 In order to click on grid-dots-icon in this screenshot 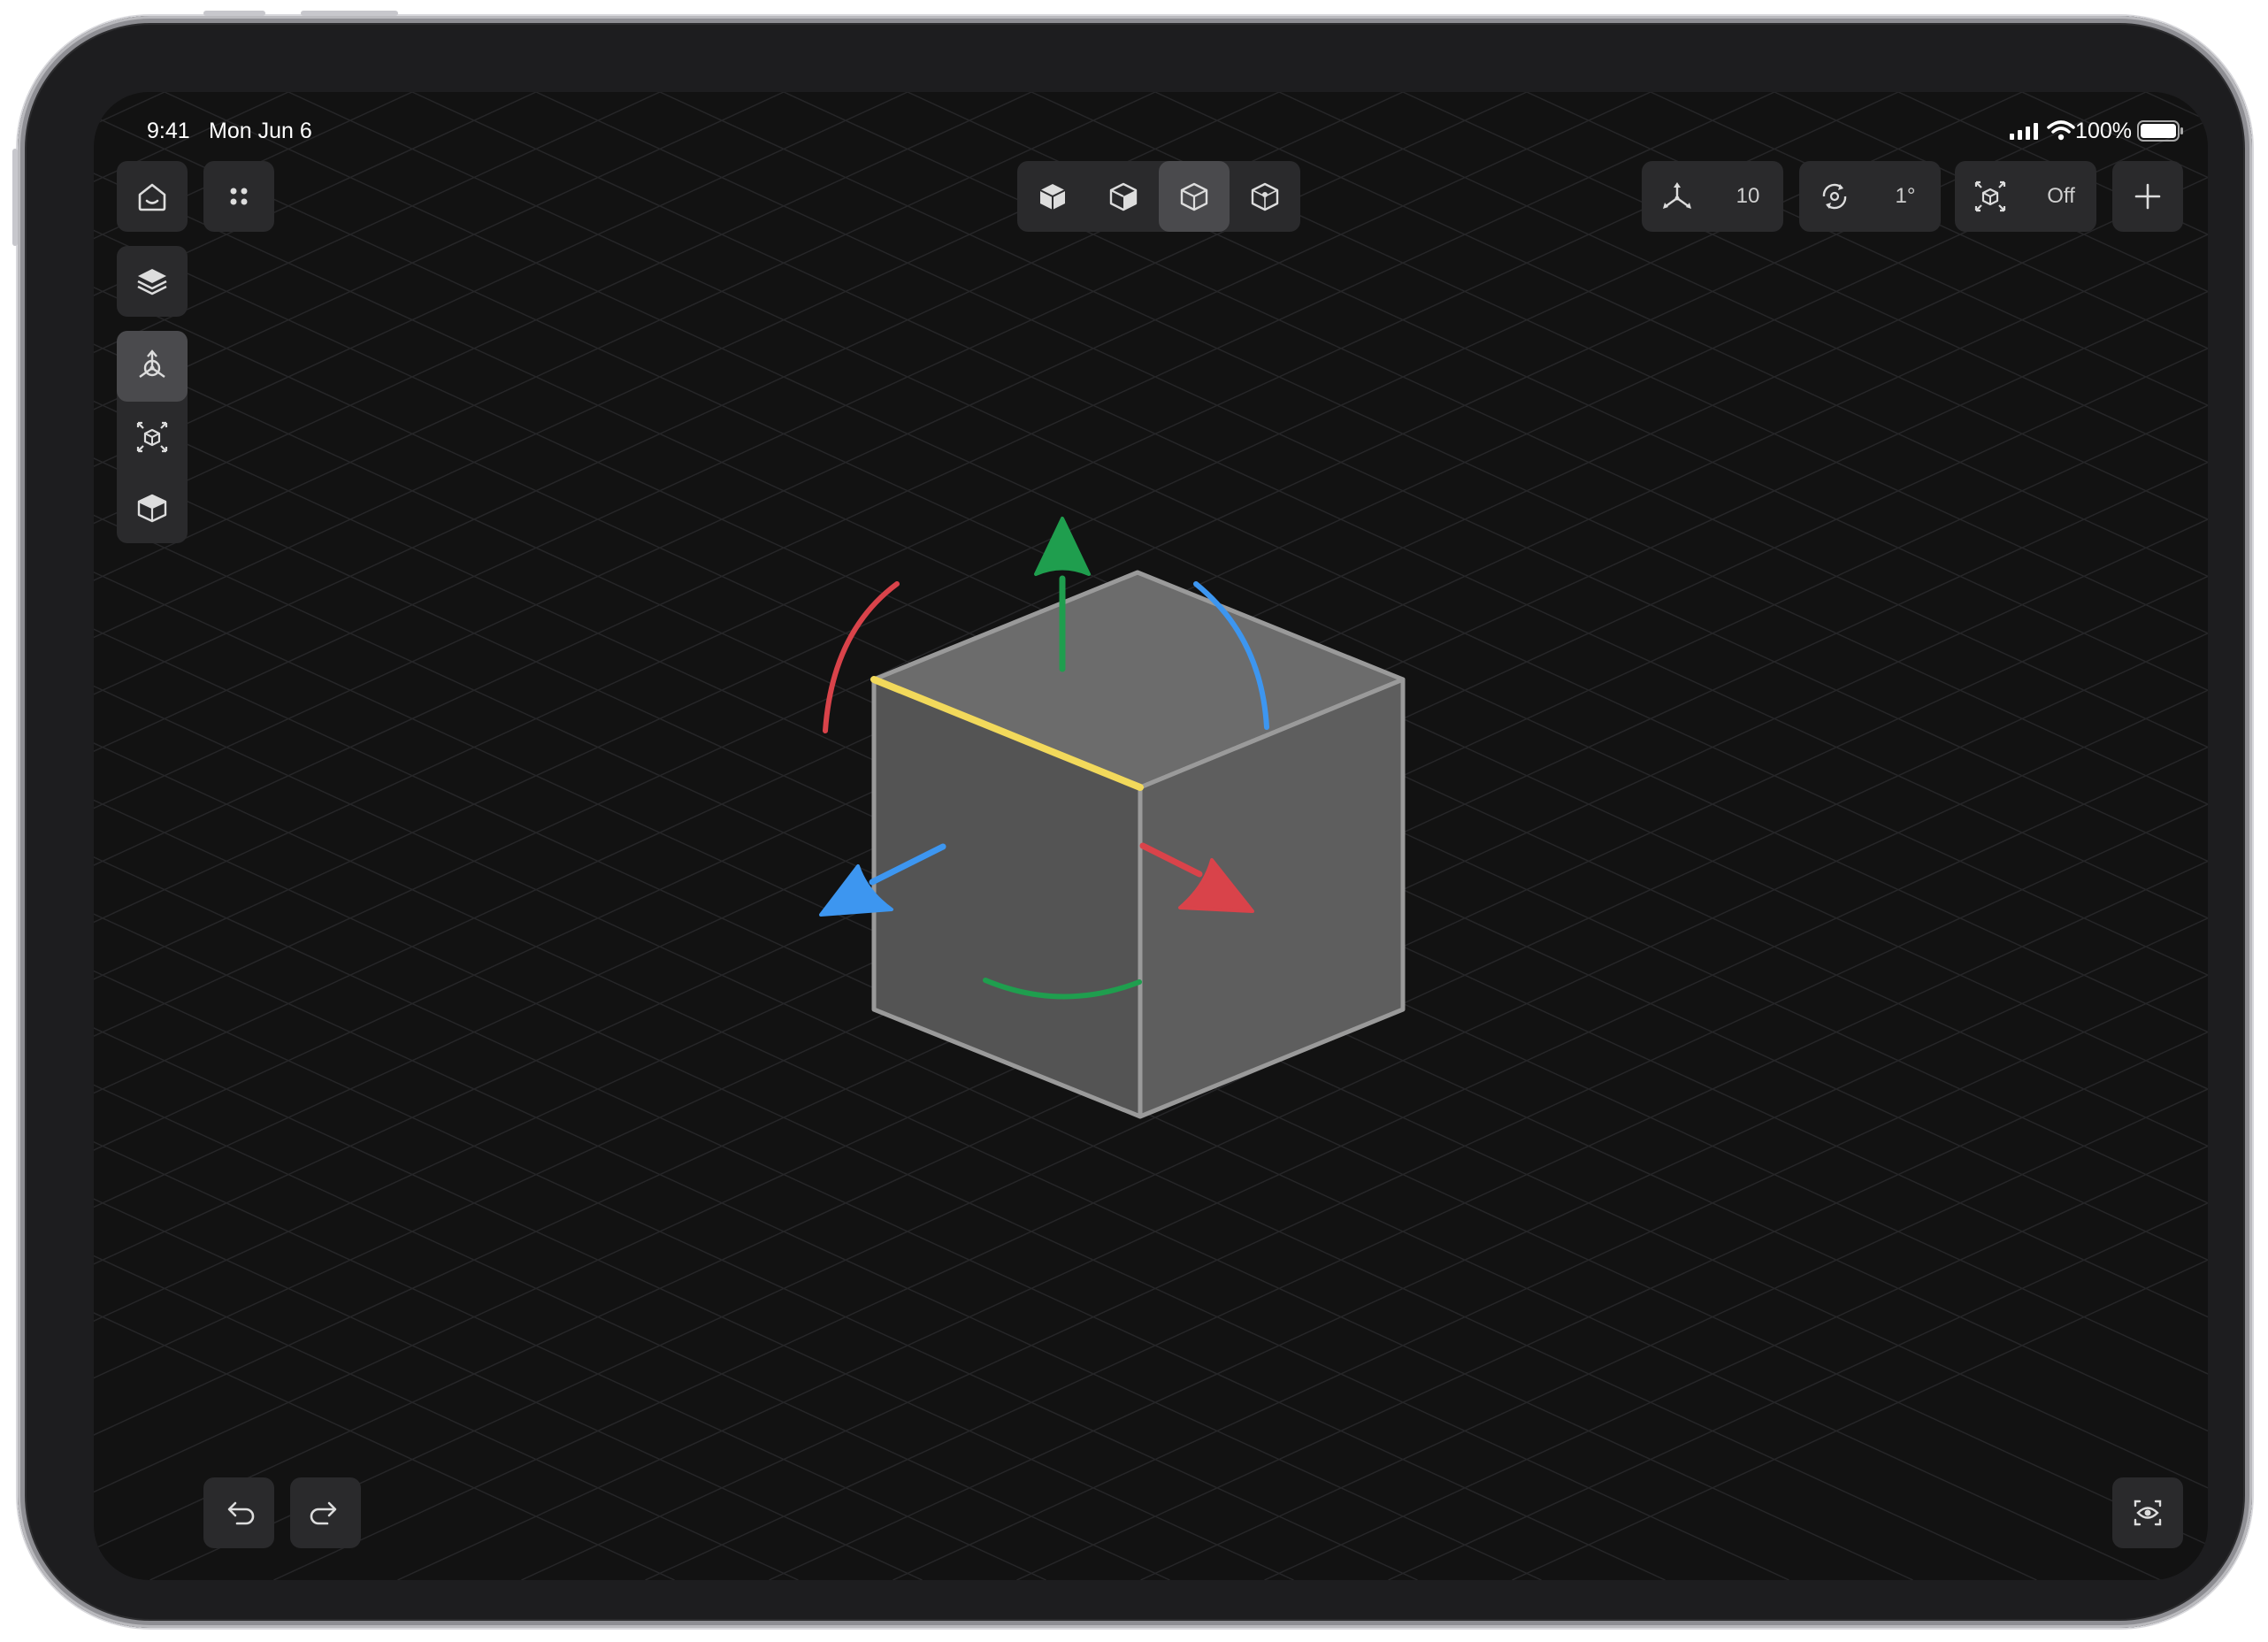, I will do `click(239, 196)`.